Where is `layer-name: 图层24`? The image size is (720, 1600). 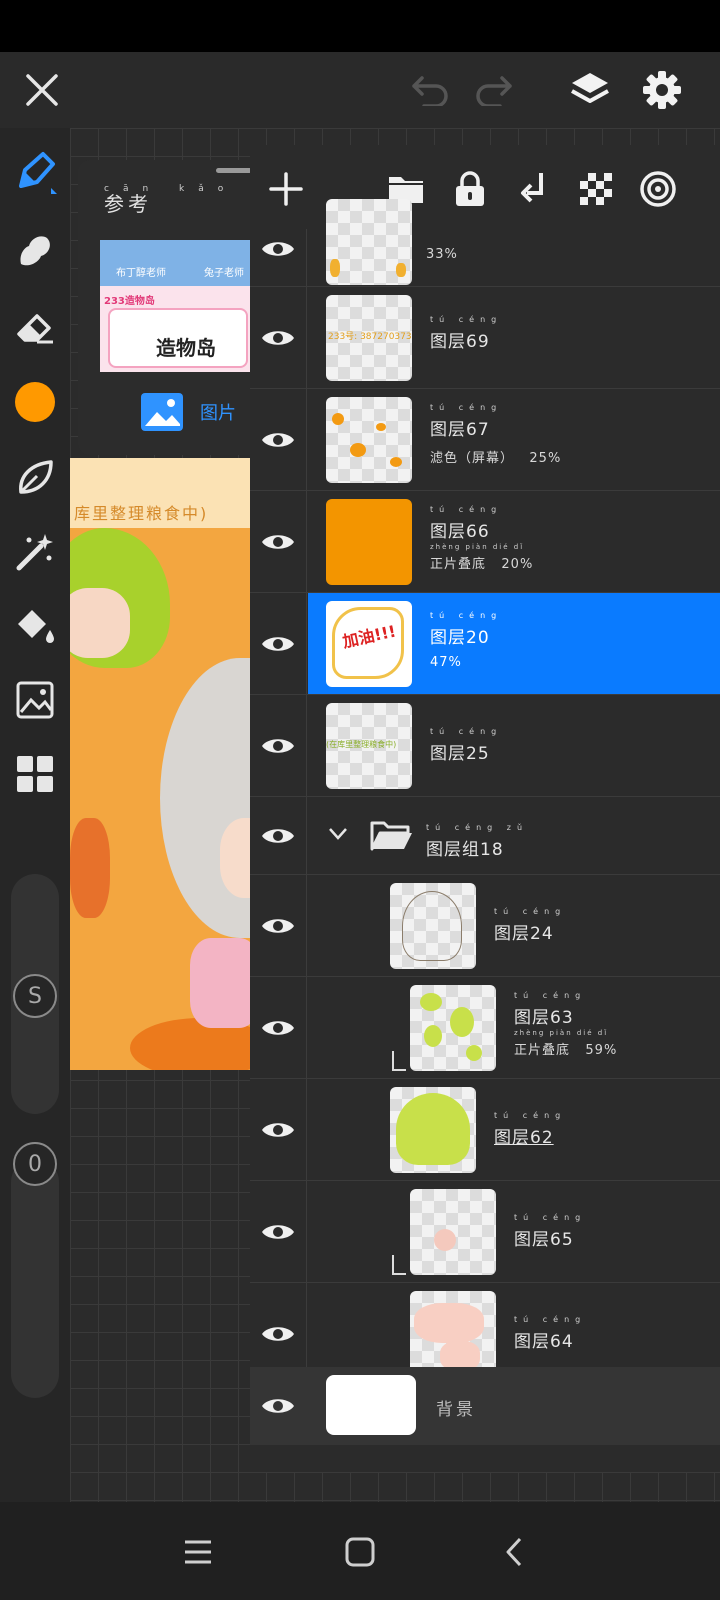
layer-name: 图层24 is located at coordinates (524, 934).